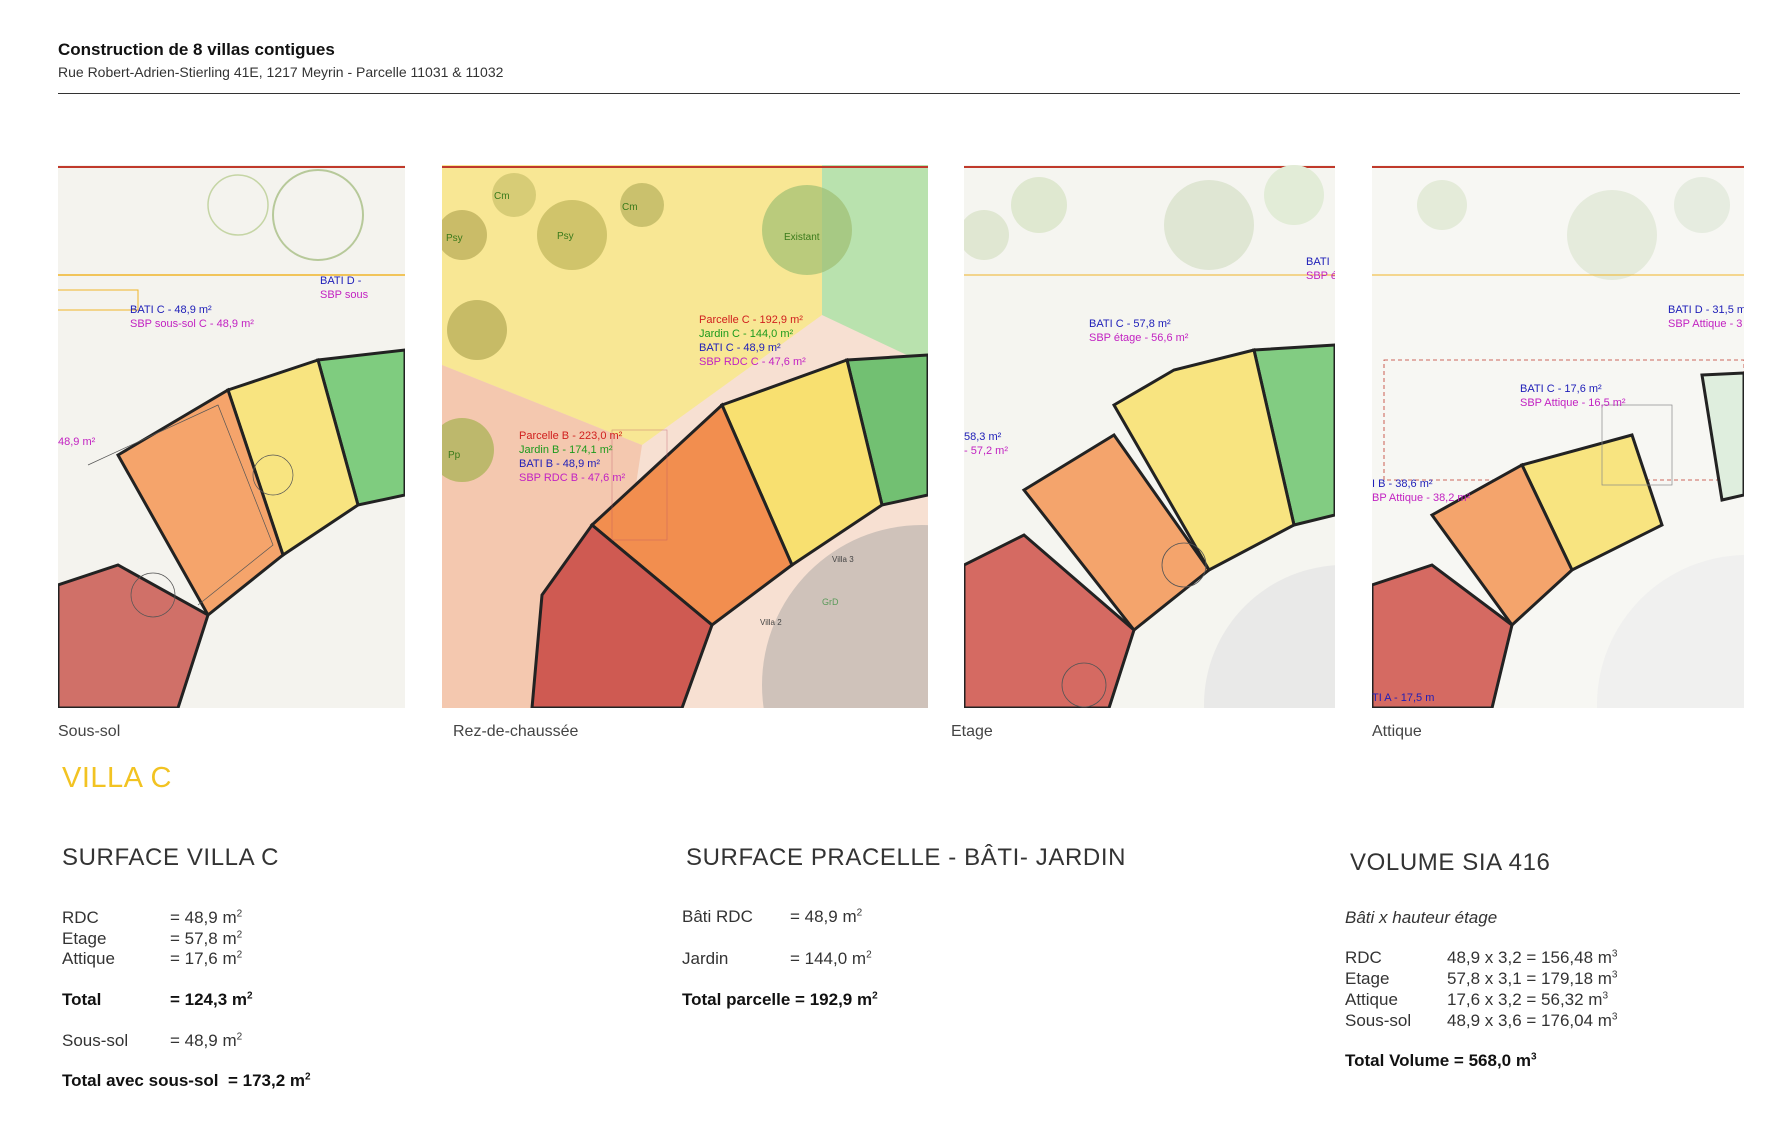 This screenshot has height=1135, width=1777. I want to click on surface-row-label: Etage, so click(84, 938).